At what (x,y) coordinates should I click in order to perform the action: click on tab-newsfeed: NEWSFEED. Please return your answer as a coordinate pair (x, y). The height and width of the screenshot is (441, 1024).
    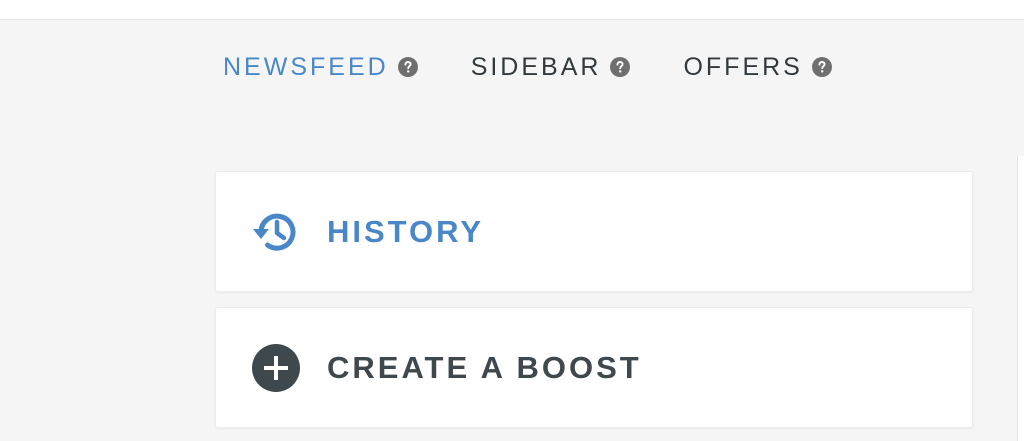
    Looking at the image, I should click on (321, 67).